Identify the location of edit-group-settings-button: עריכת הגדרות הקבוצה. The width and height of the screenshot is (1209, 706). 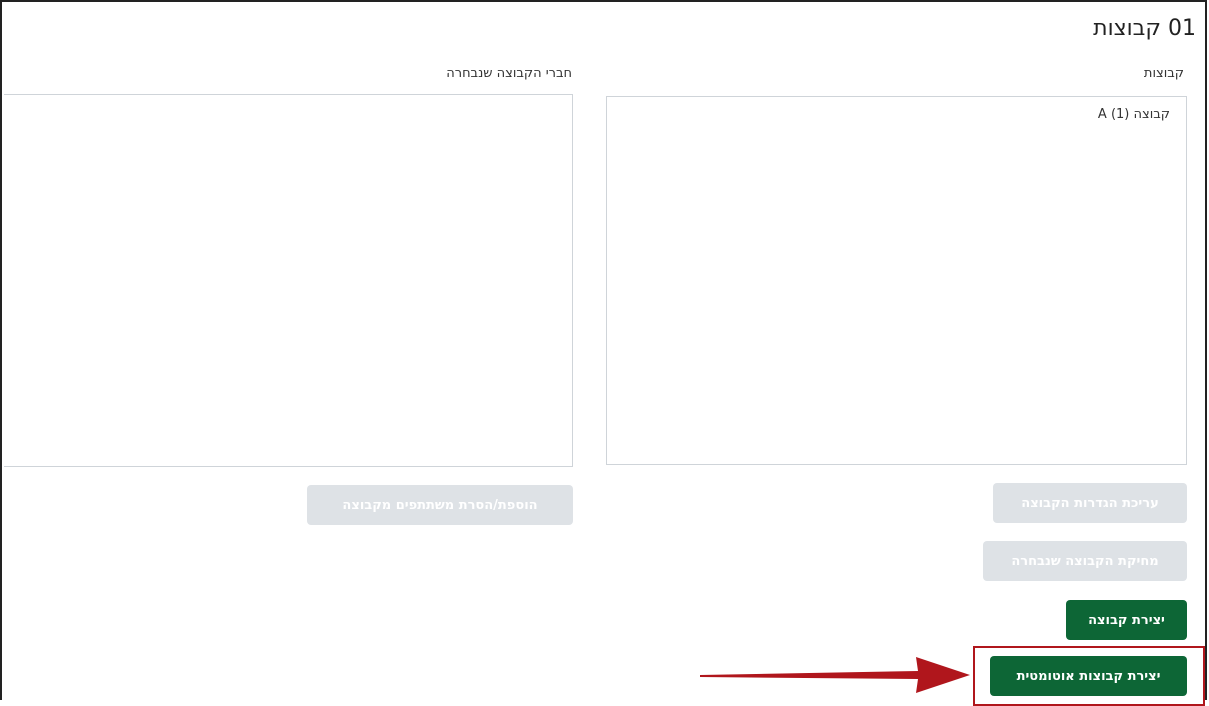
(1090, 503).